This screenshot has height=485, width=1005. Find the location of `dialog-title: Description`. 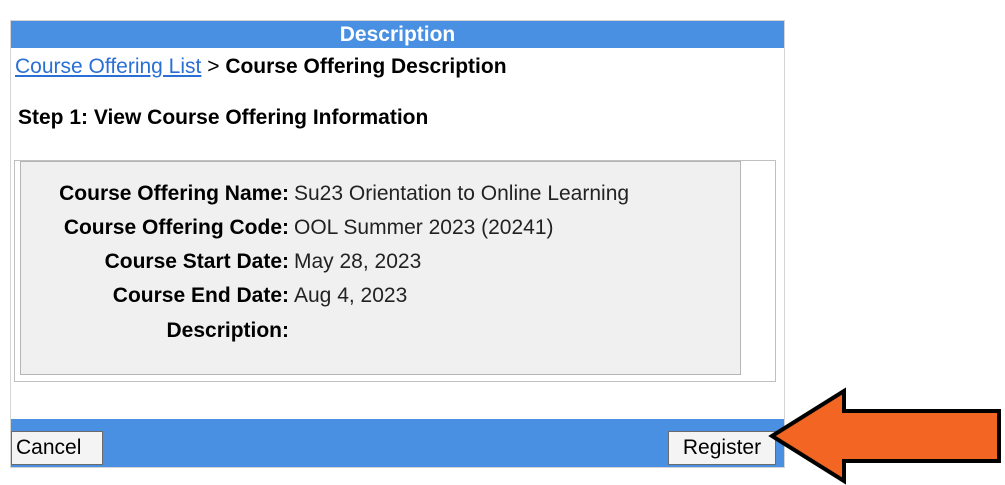

dialog-title: Description is located at coordinates (397, 34).